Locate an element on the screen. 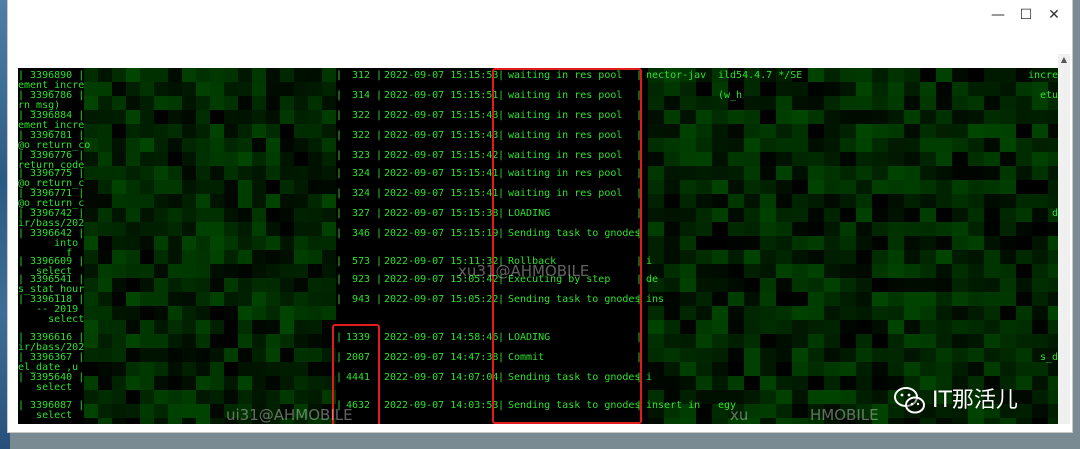  wechat-icon is located at coordinates (909, 400).